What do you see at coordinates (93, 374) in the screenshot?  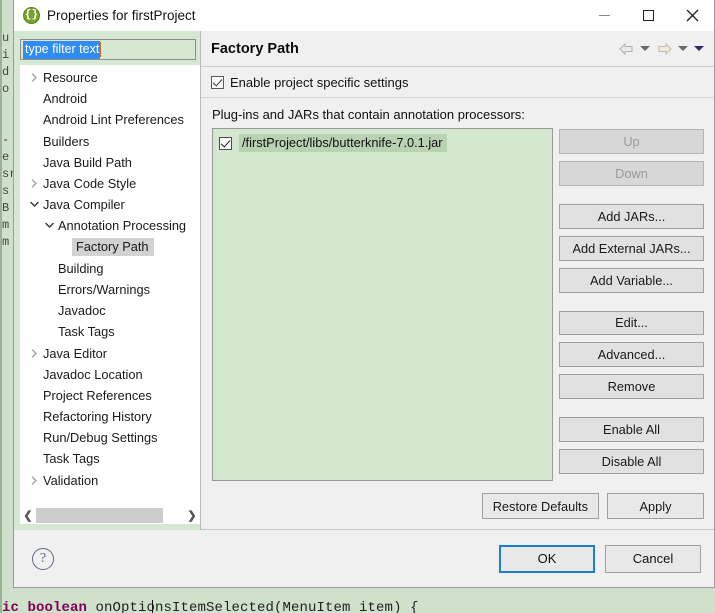 I see `sidebar-item-label: Javadoc Location` at bounding box center [93, 374].